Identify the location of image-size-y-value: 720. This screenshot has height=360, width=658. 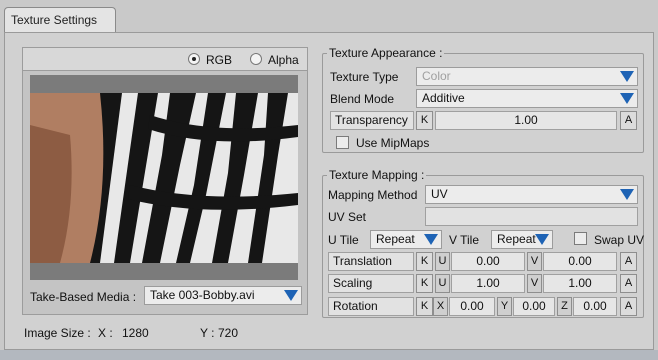
(228, 333).